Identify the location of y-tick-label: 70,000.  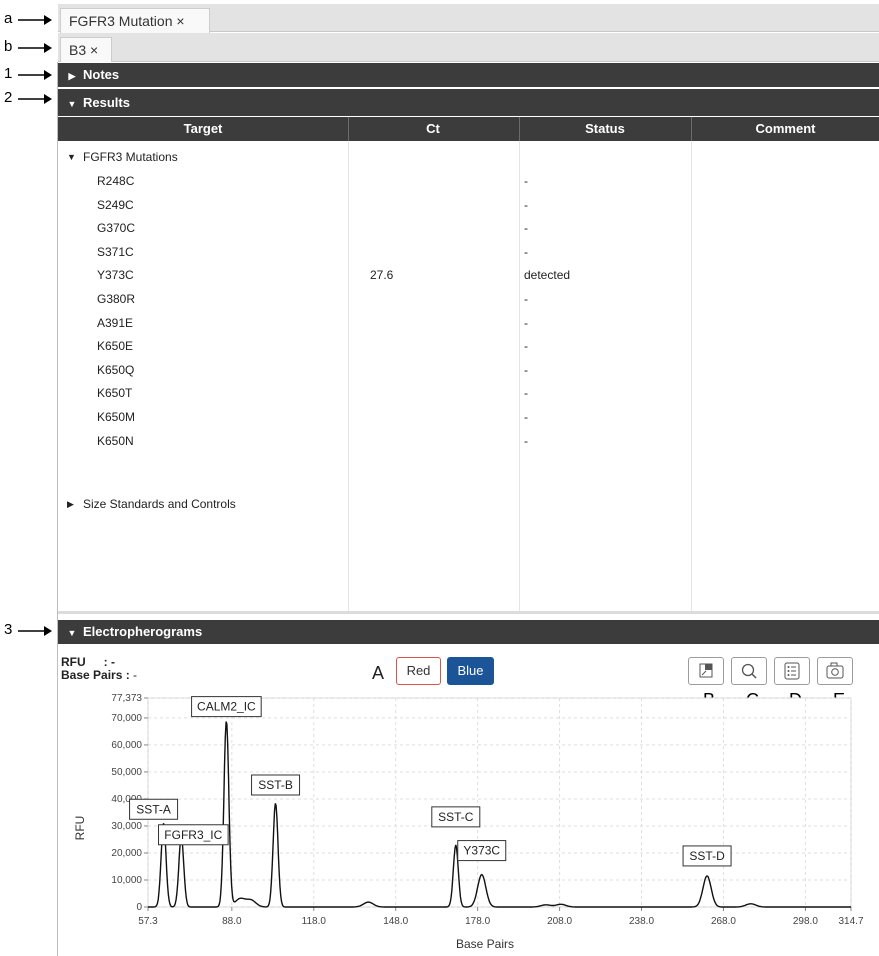
(126, 718).